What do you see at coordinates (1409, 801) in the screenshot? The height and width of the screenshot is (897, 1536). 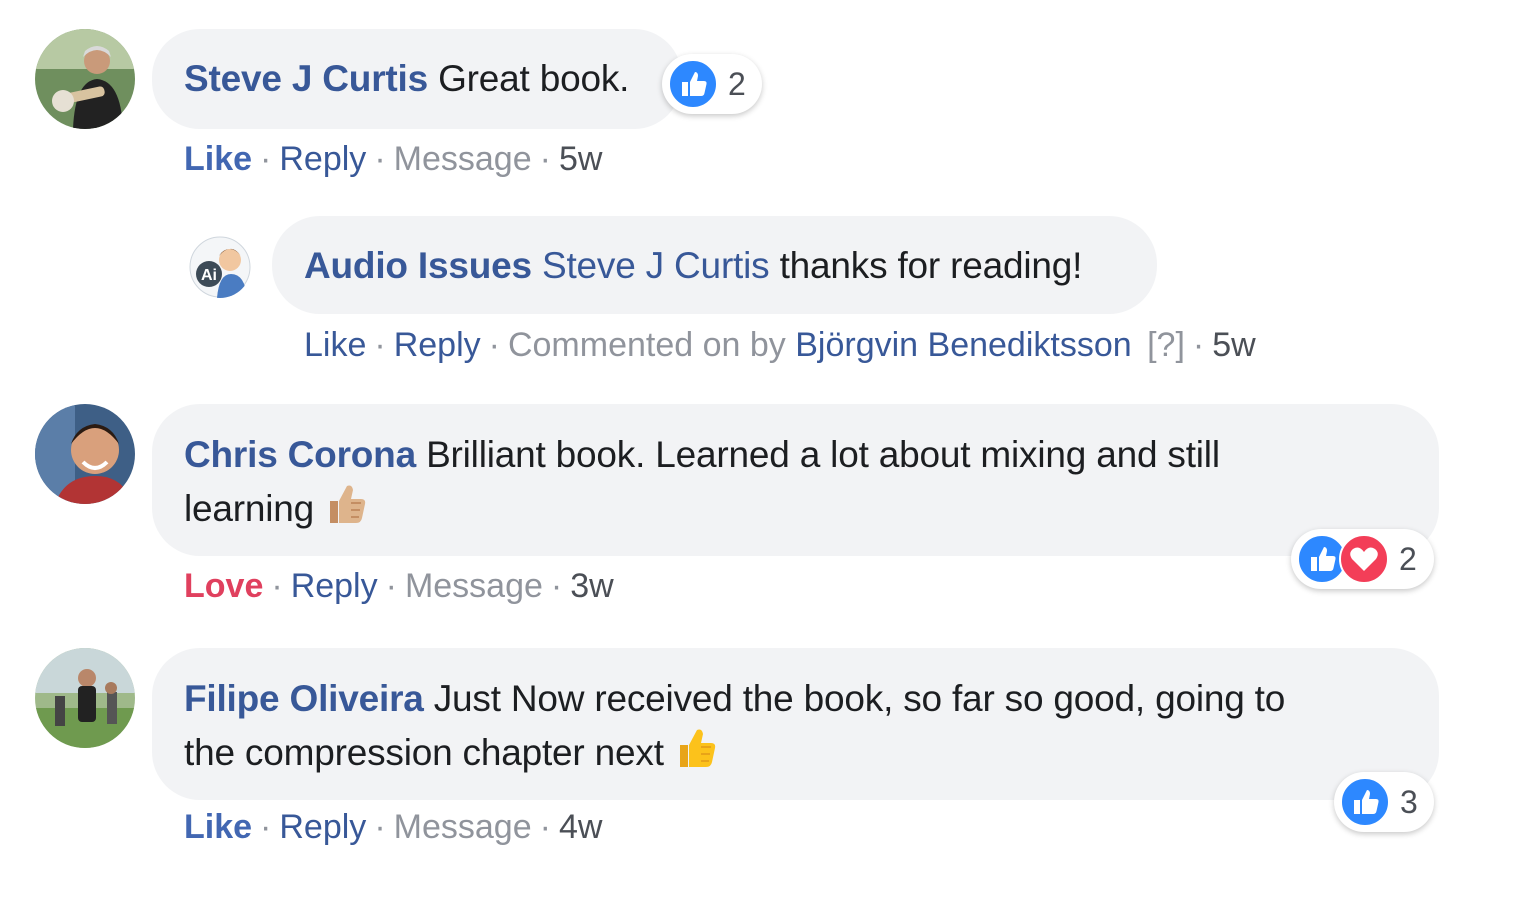 I see `reaction-count: 3` at bounding box center [1409, 801].